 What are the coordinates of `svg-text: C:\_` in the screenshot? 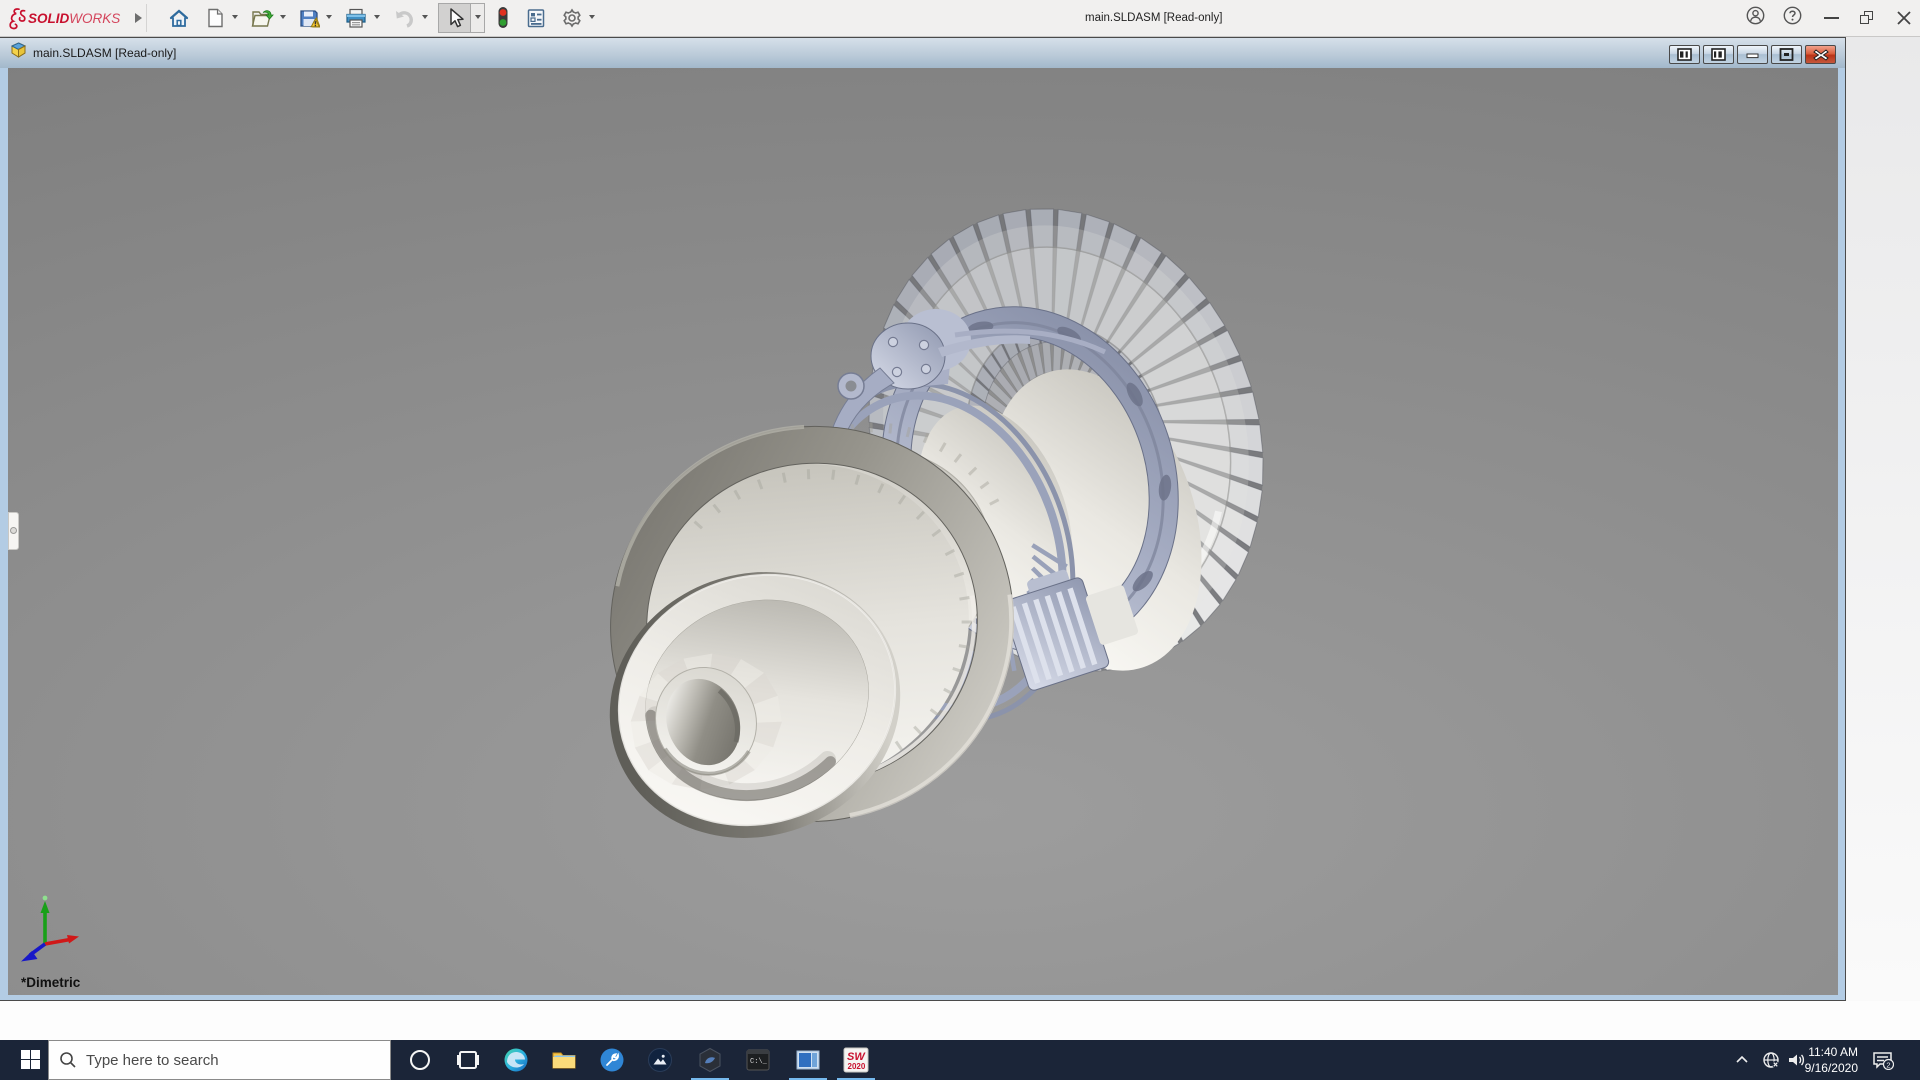 It's located at (759, 1062).